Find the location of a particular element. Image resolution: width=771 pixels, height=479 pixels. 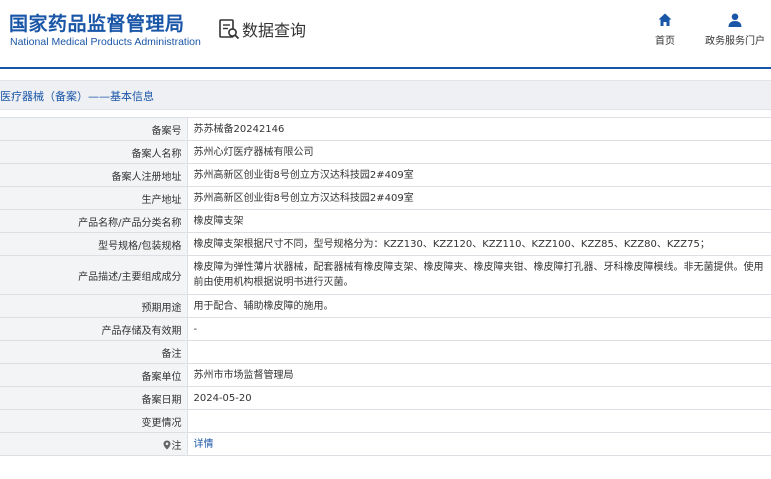

table-row: 备案号 苏苏械备20242146 is located at coordinates (385, 129).